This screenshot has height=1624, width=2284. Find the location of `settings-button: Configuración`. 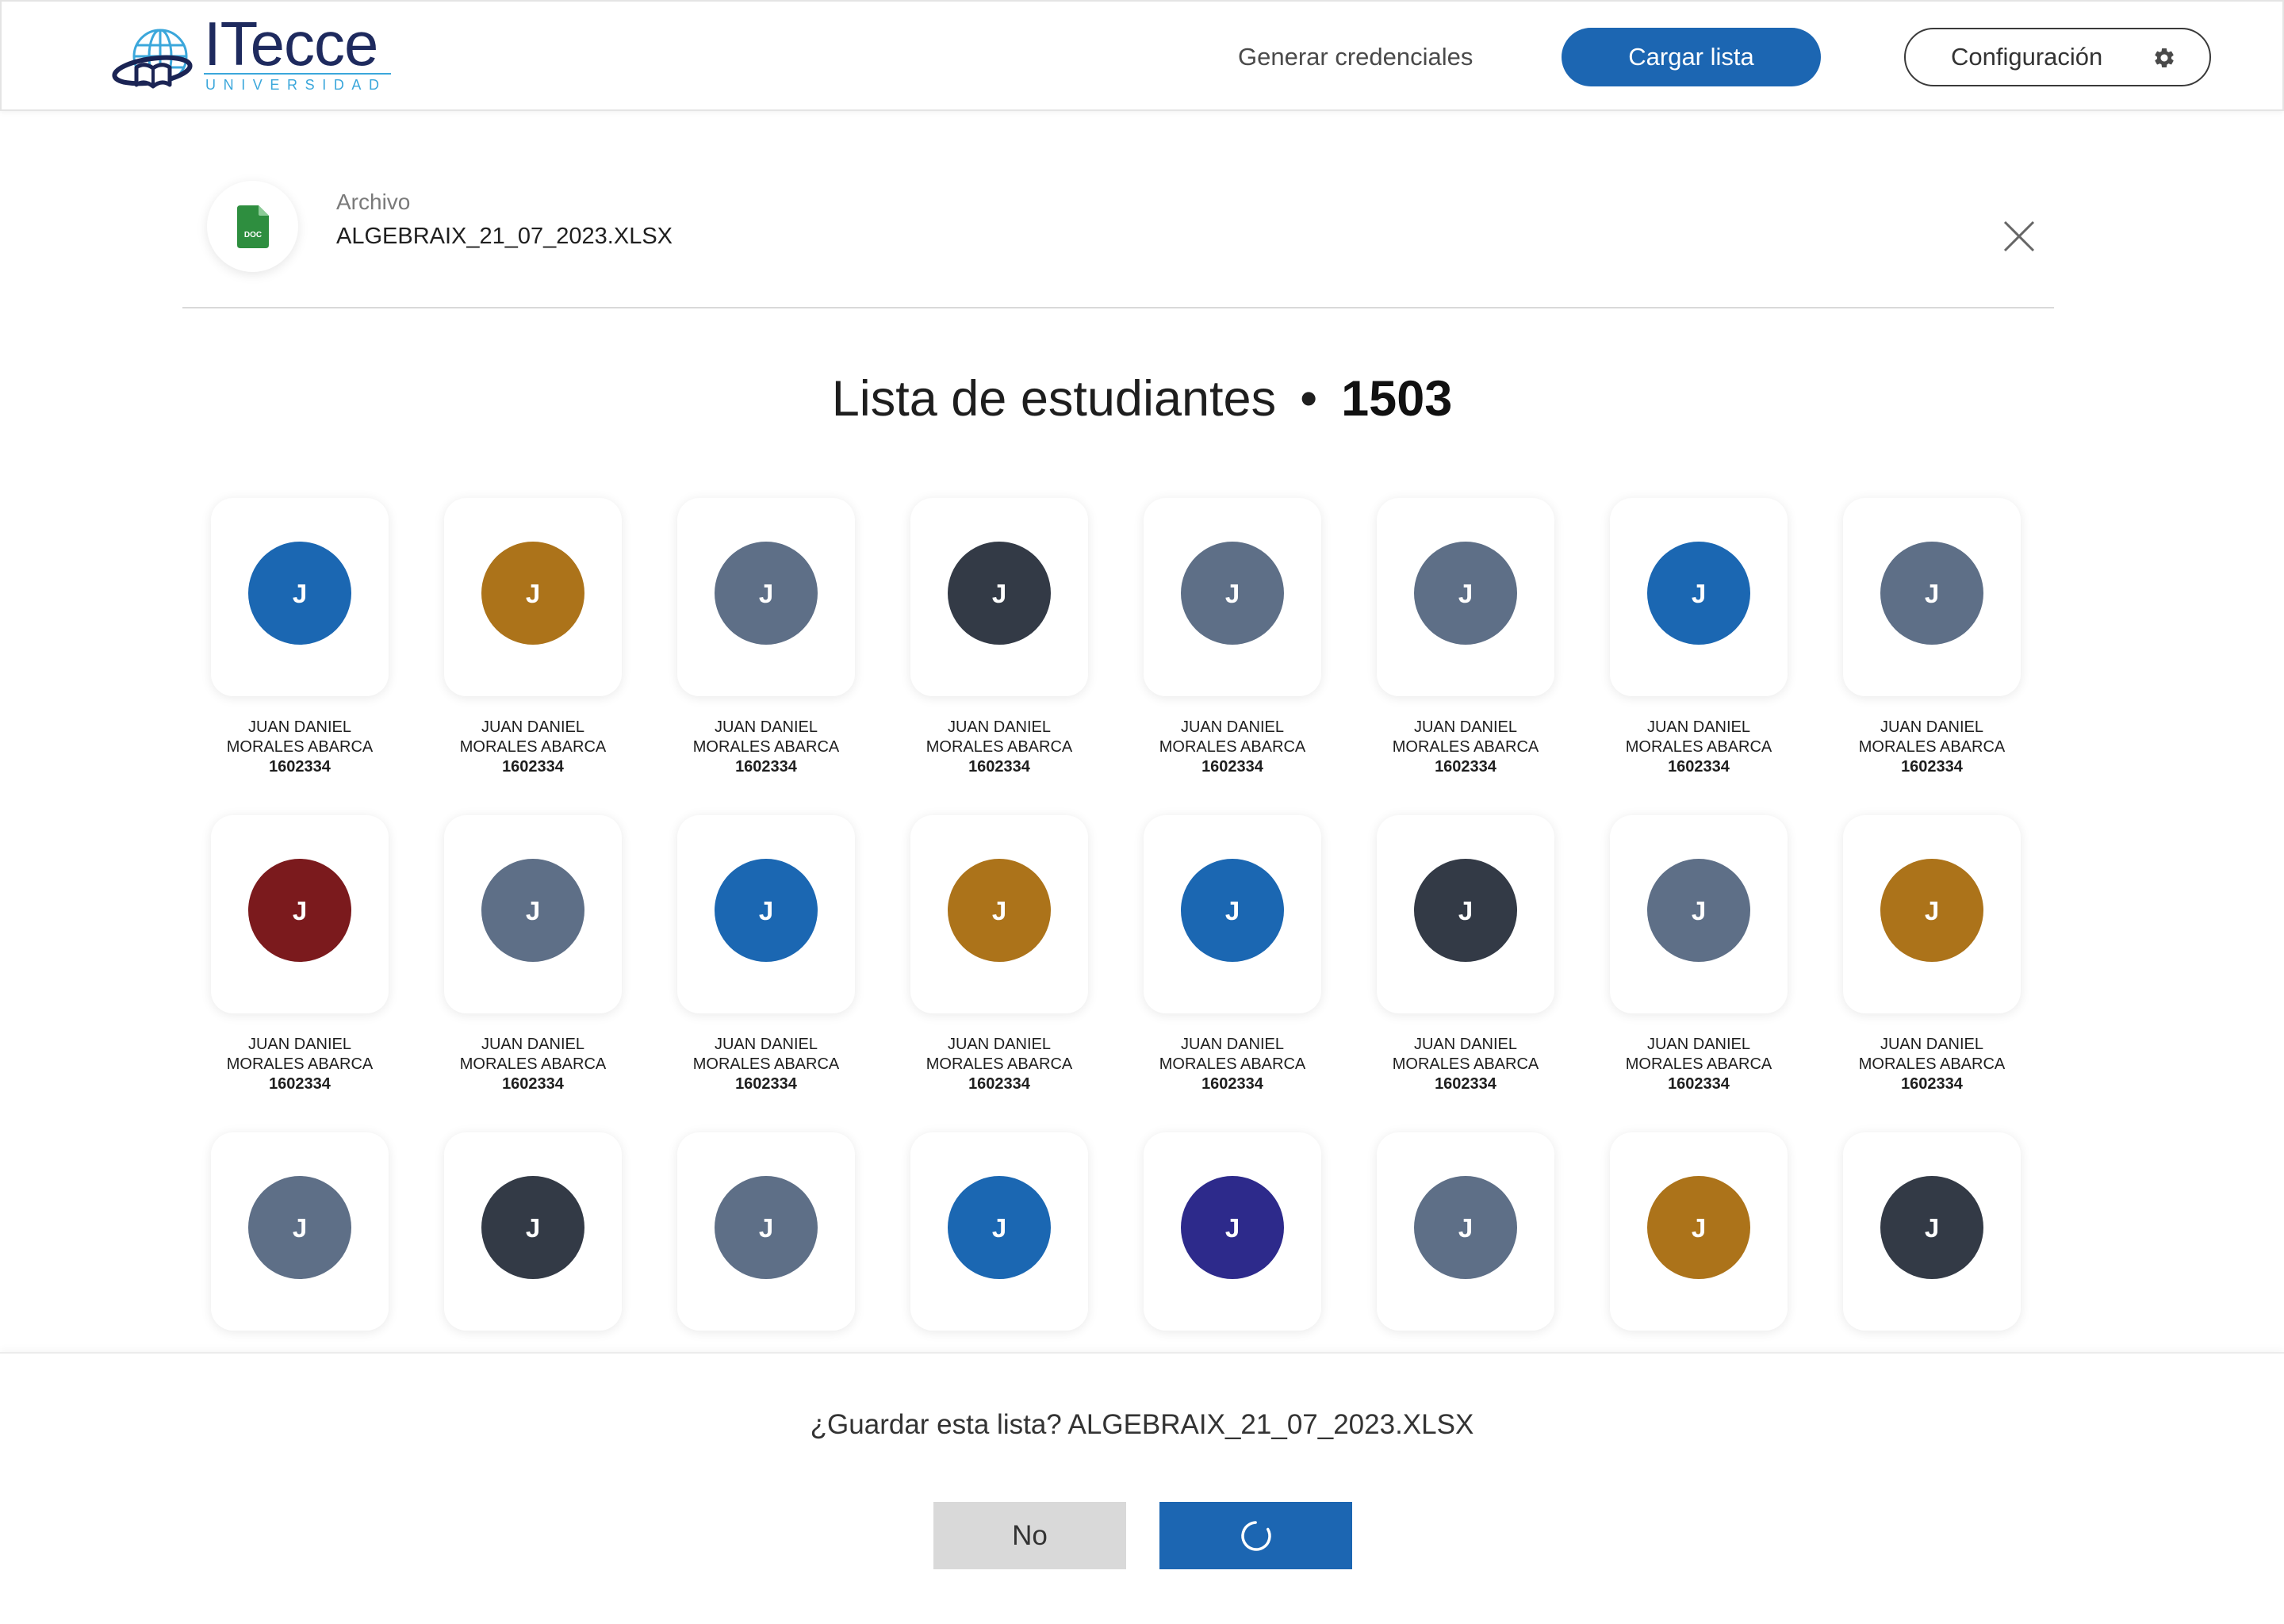

settings-button: Configuración is located at coordinates (2057, 57).